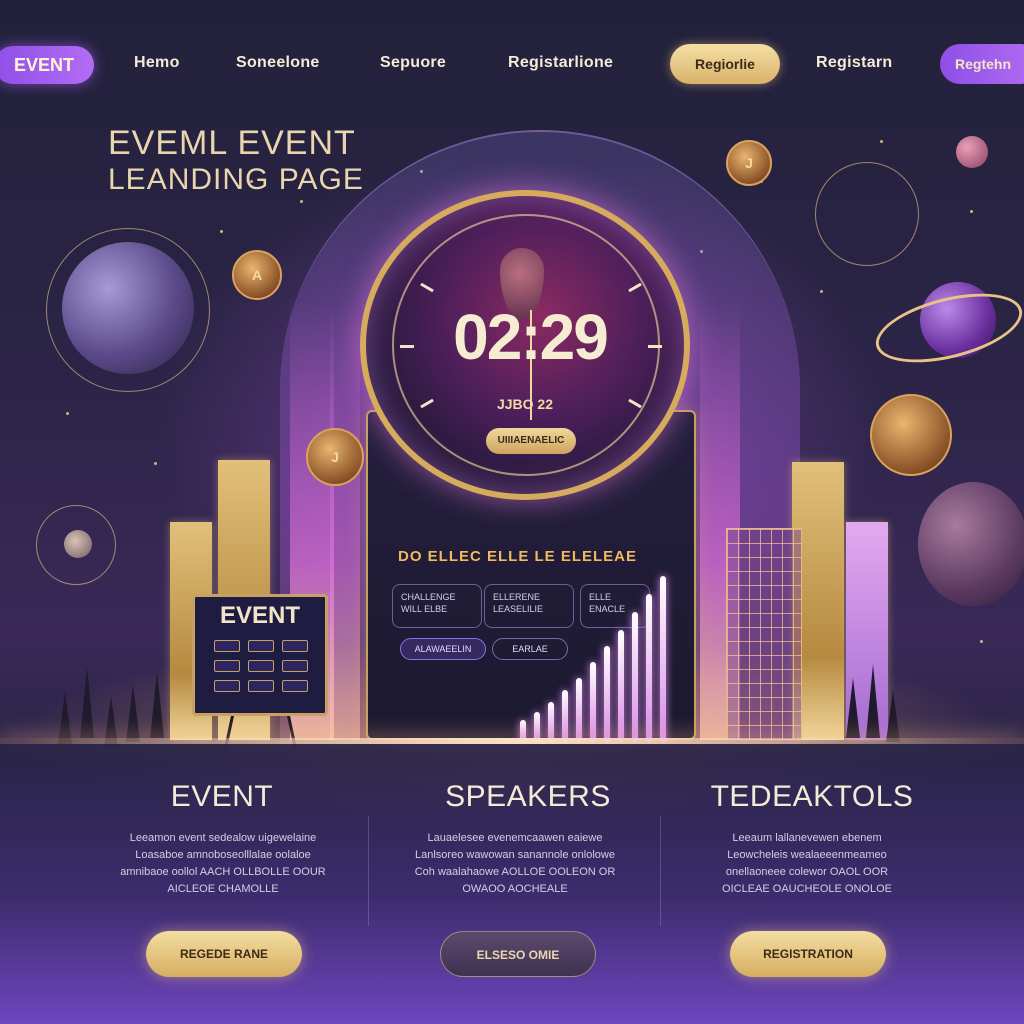  Describe the element at coordinates (517, 597) in the screenshot. I see `panel-box-line: ELLERENE` at that location.